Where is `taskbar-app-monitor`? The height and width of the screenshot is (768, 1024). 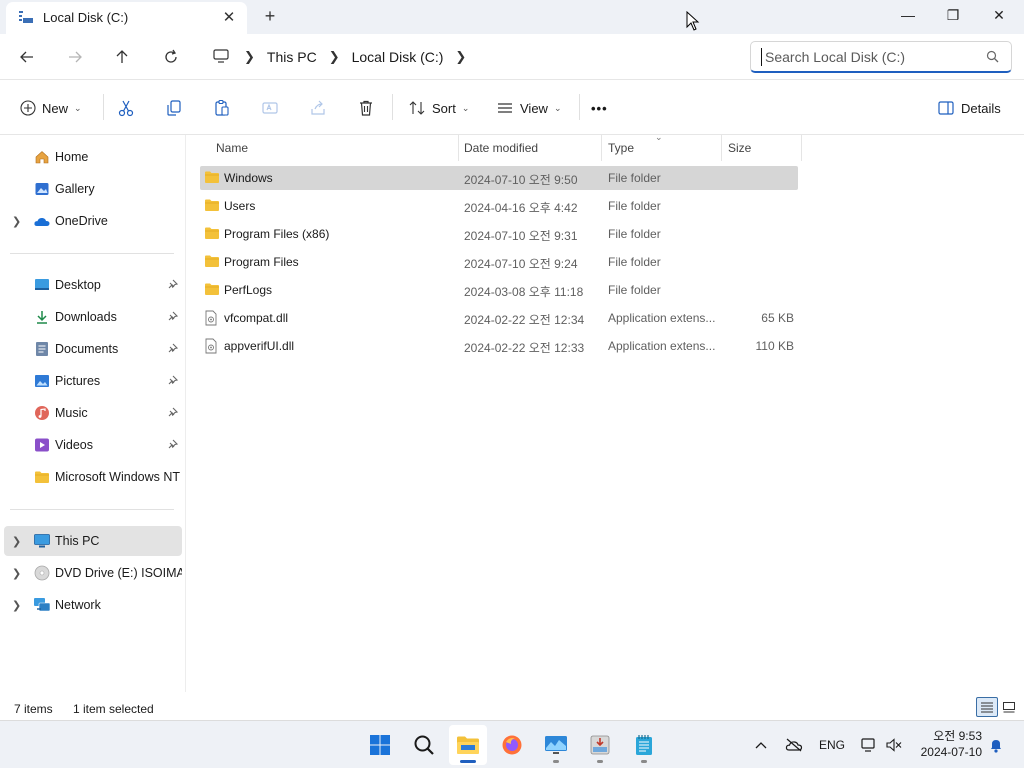
taskbar-app-monitor is located at coordinates (556, 745).